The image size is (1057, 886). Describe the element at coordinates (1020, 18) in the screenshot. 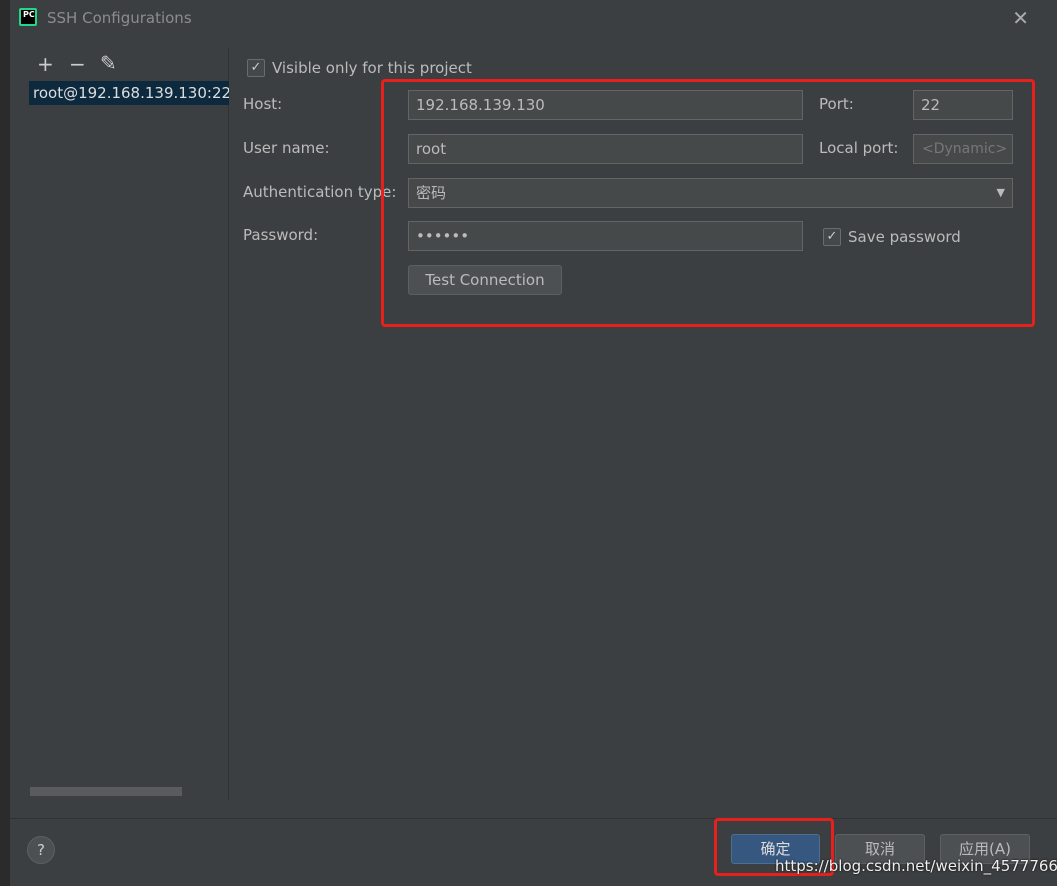

I see `close-icon: ✕` at that location.